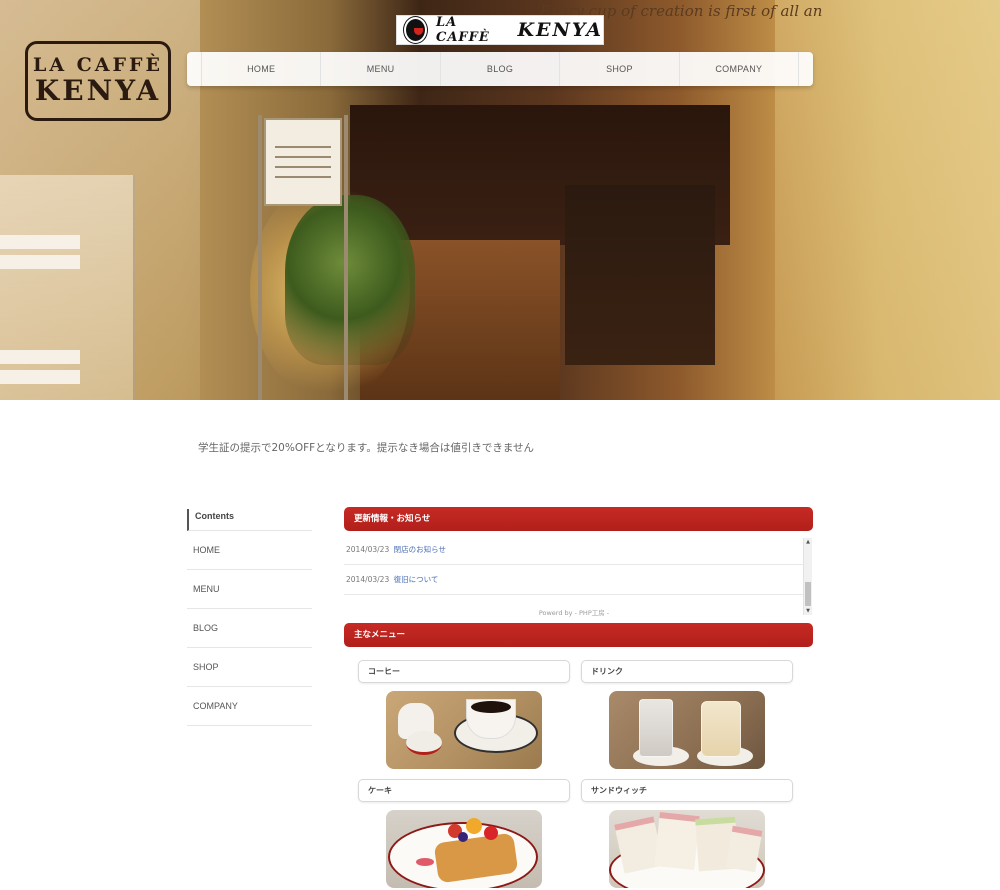 Image resolution: width=1000 pixels, height=890 pixels. I want to click on sidebar-item-shop: SHOP, so click(249, 667).